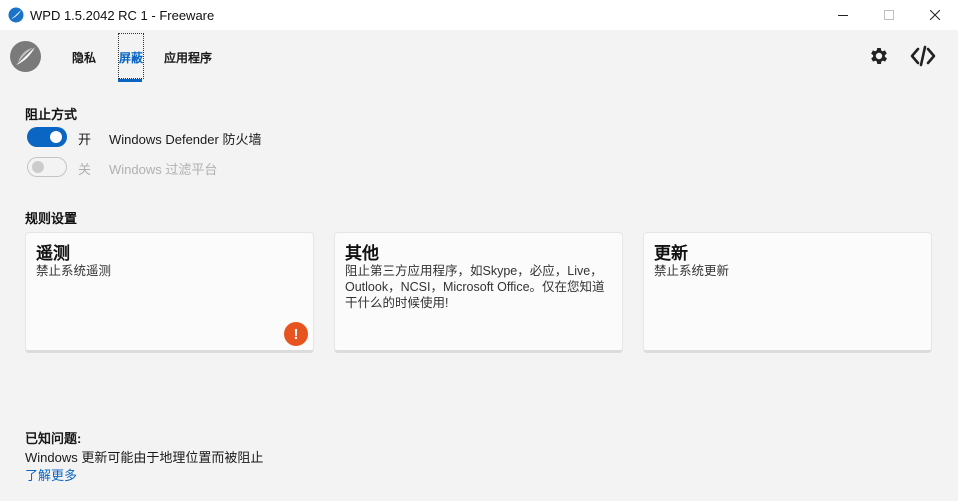 Image resolution: width=958 pixels, height=501 pixels. Describe the element at coordinates (296, 334) in the screenshot. I see `warning-icon: !` at that location.